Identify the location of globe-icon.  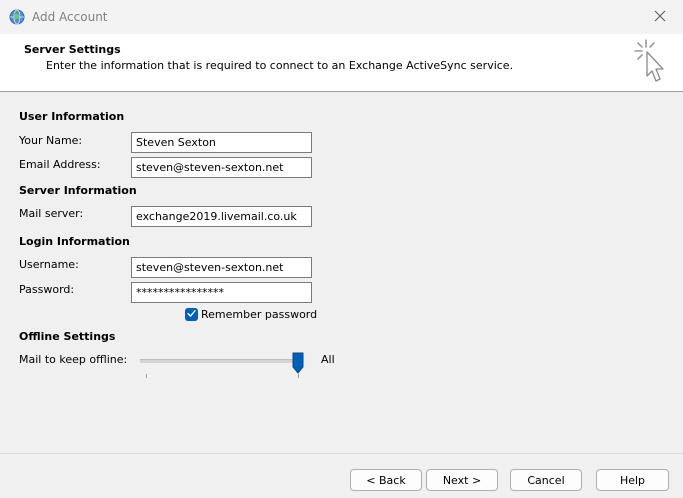
(17, 17).